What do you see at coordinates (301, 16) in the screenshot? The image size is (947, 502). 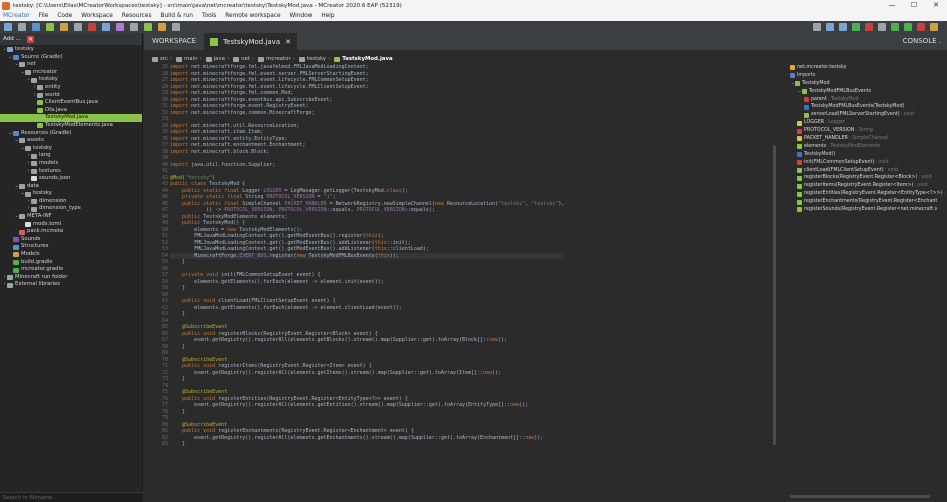 I see `menu-window: Window` at bounding box center [301, 16].